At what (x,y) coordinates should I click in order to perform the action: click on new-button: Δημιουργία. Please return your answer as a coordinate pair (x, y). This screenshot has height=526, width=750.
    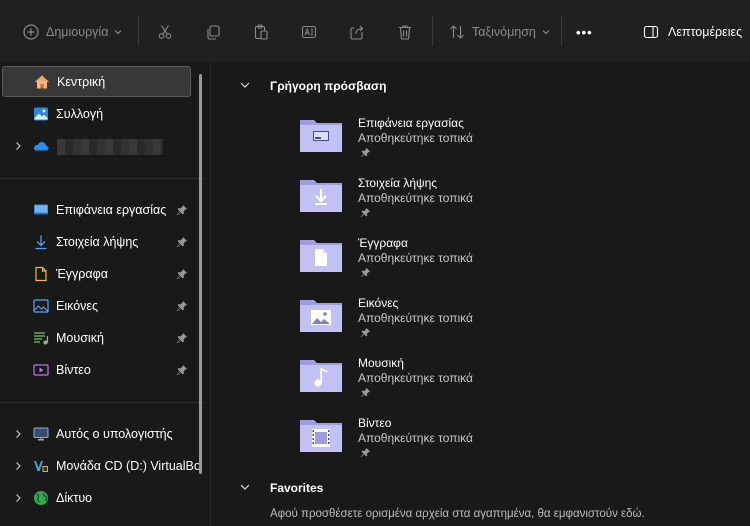
    Looking at the image, I should click on (72, 32).